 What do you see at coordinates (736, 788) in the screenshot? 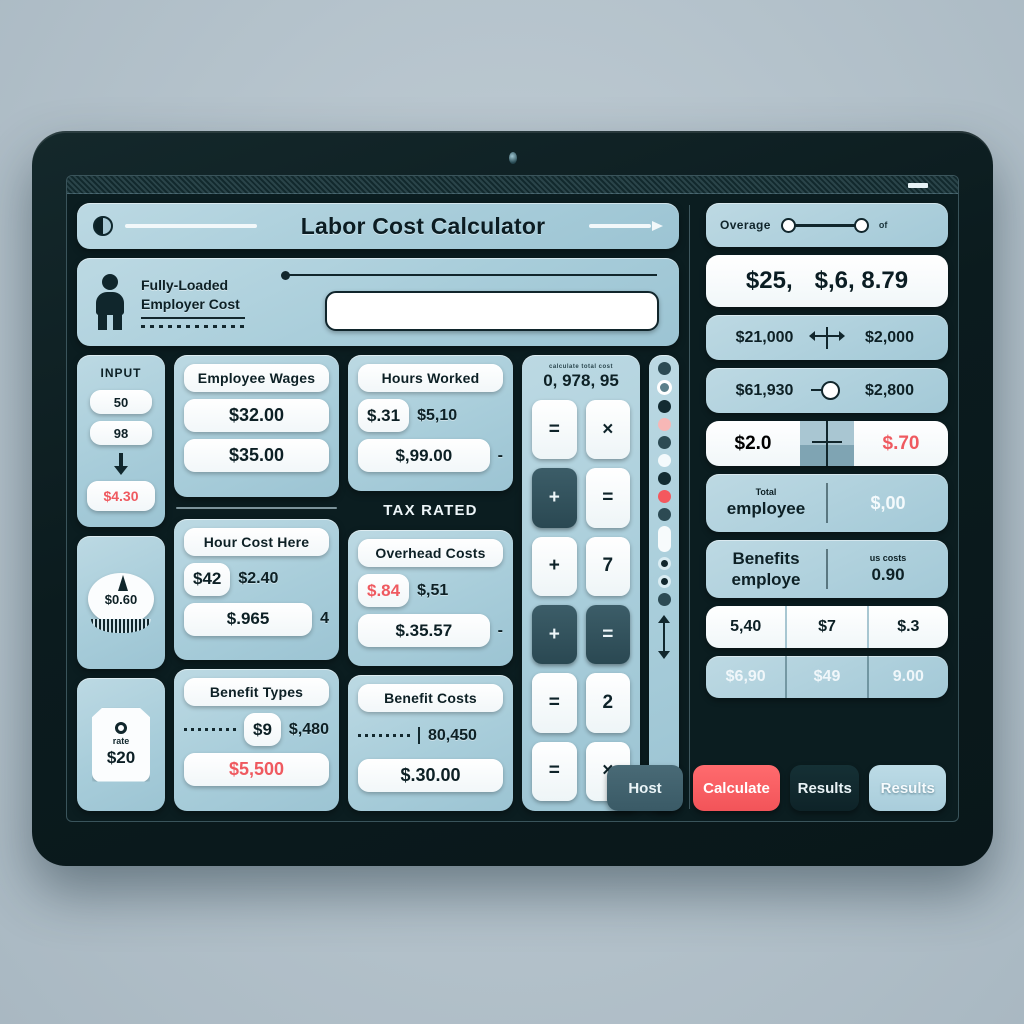
I see `calculate-button: Calculate` at bounding box center [736, 788].